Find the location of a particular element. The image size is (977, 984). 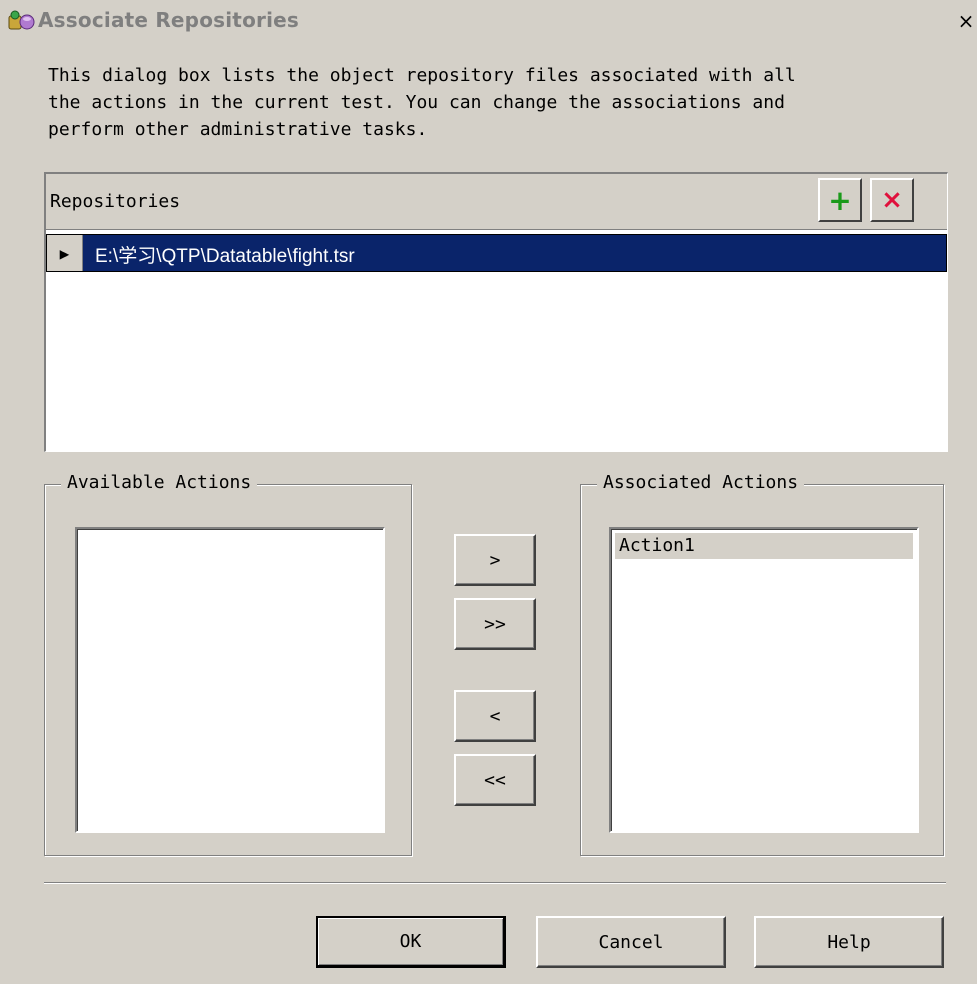

plus-icon: + is located at coordinates (840, 200).